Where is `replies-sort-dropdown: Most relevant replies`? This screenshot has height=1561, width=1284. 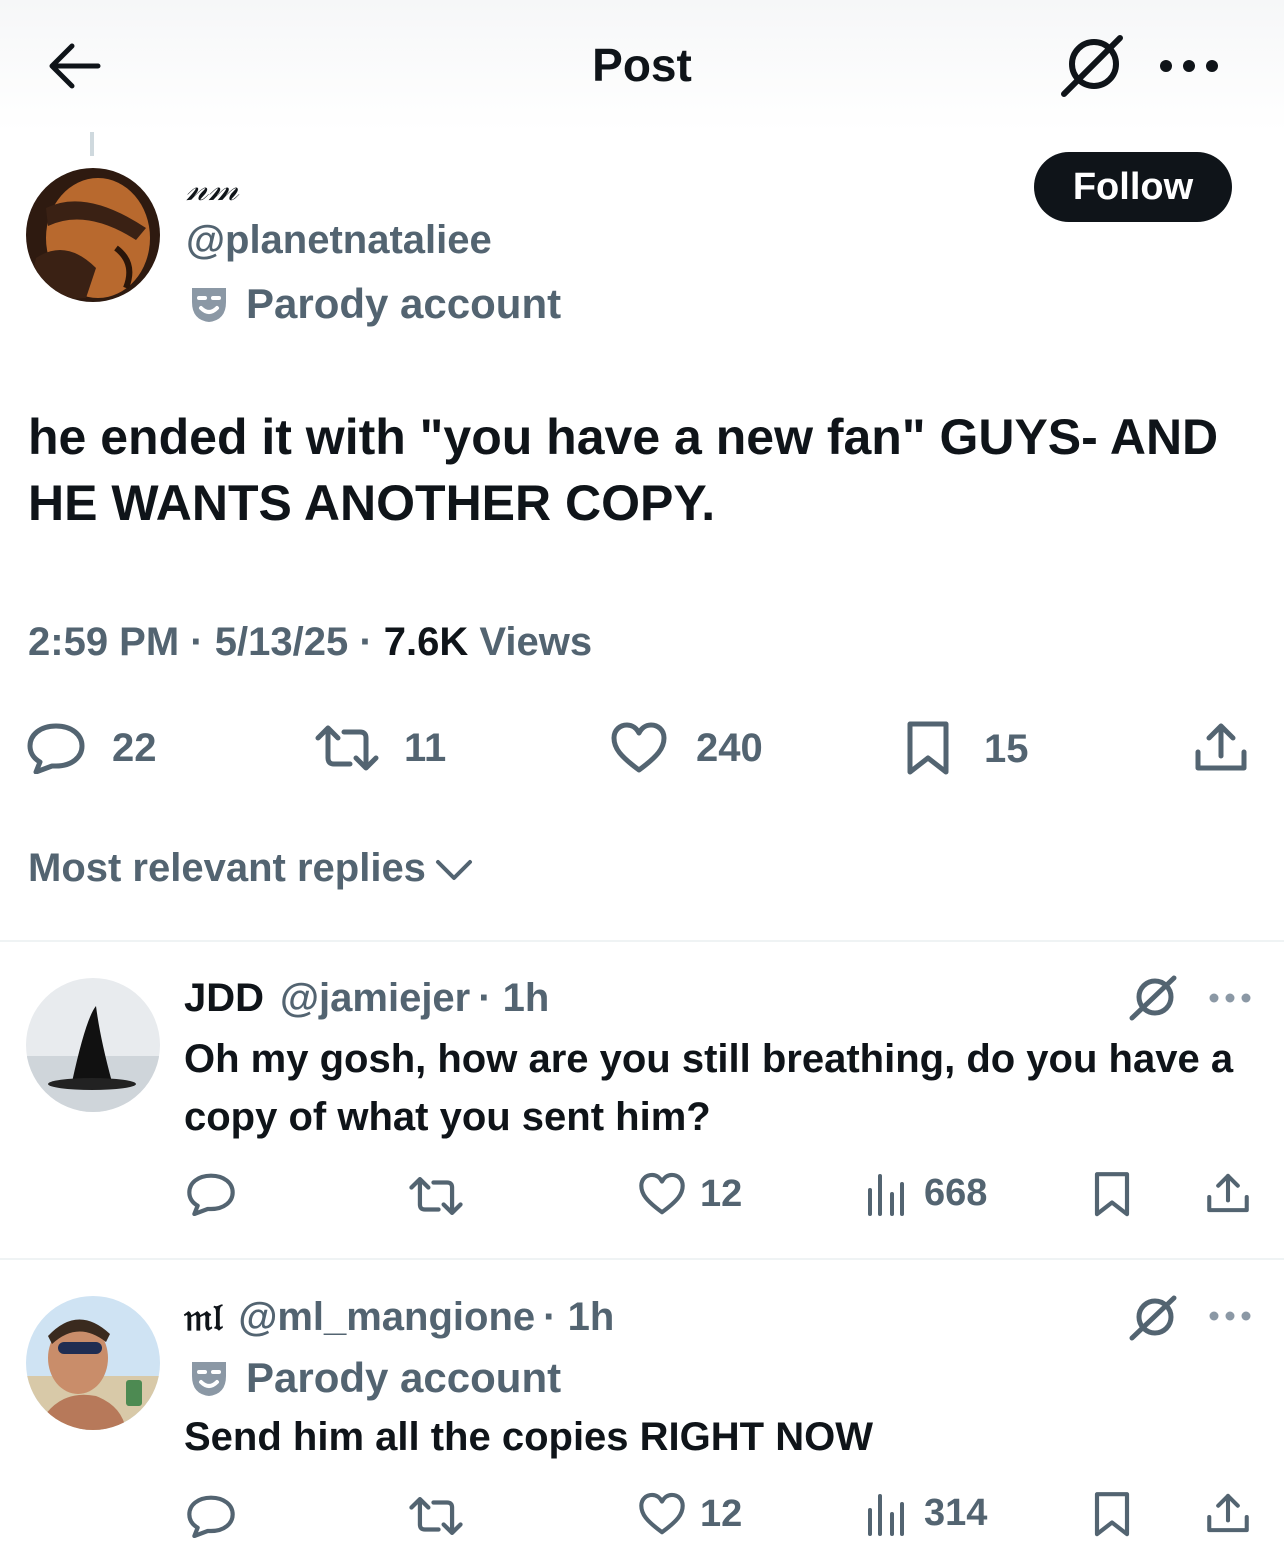
replies-sort-dropdown: Most relevant replies is located at coordinates (251, 868).